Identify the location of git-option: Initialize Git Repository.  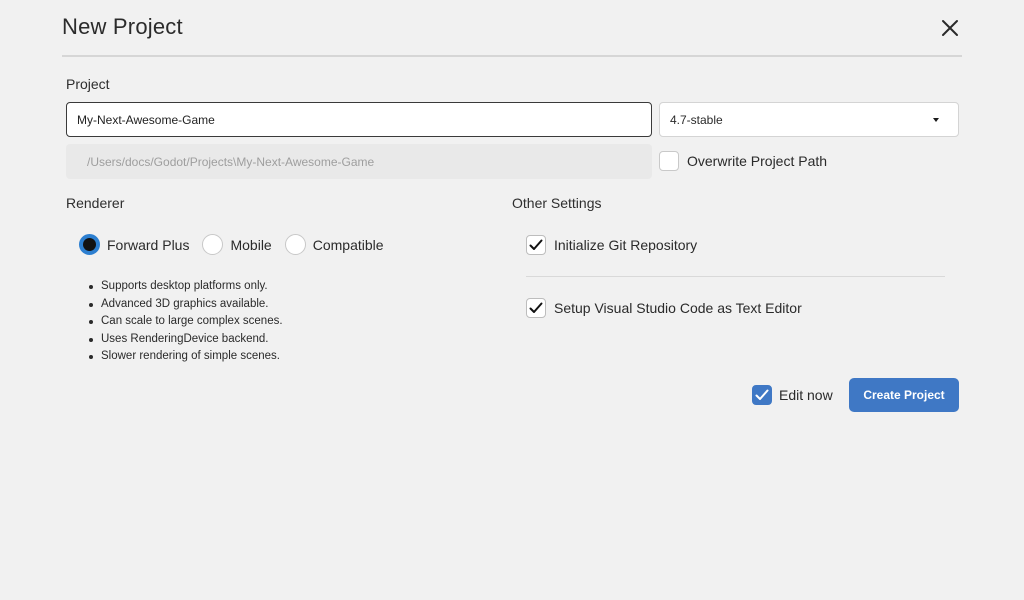
(611, 245).